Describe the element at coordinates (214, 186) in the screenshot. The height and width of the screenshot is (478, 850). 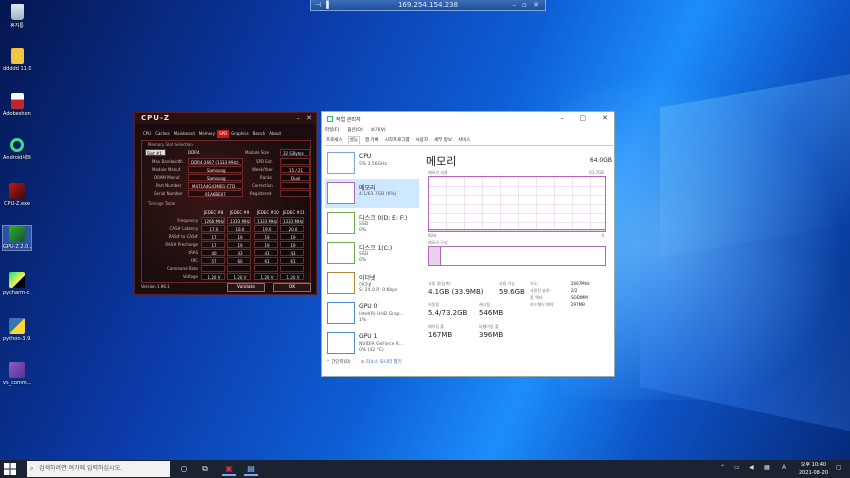
I see `part-number: M471A4G43MB1-CTD` at that location.